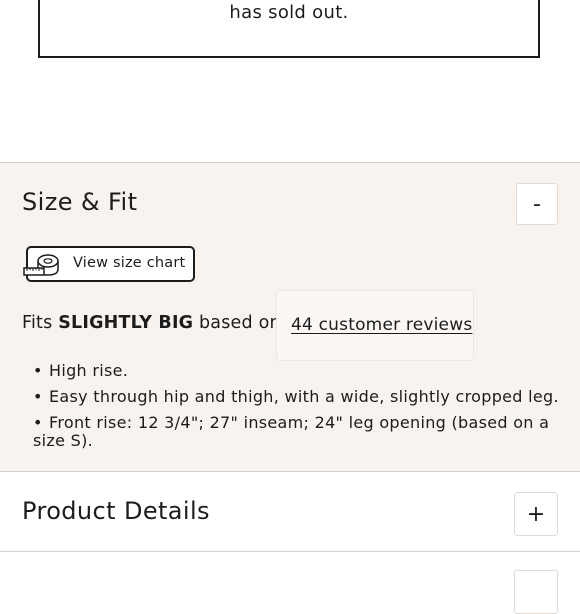 The width and height of the screenshot is (580, 614). I want to click on customer-reviews-link: 44 customer reviews, so click(381, 325).